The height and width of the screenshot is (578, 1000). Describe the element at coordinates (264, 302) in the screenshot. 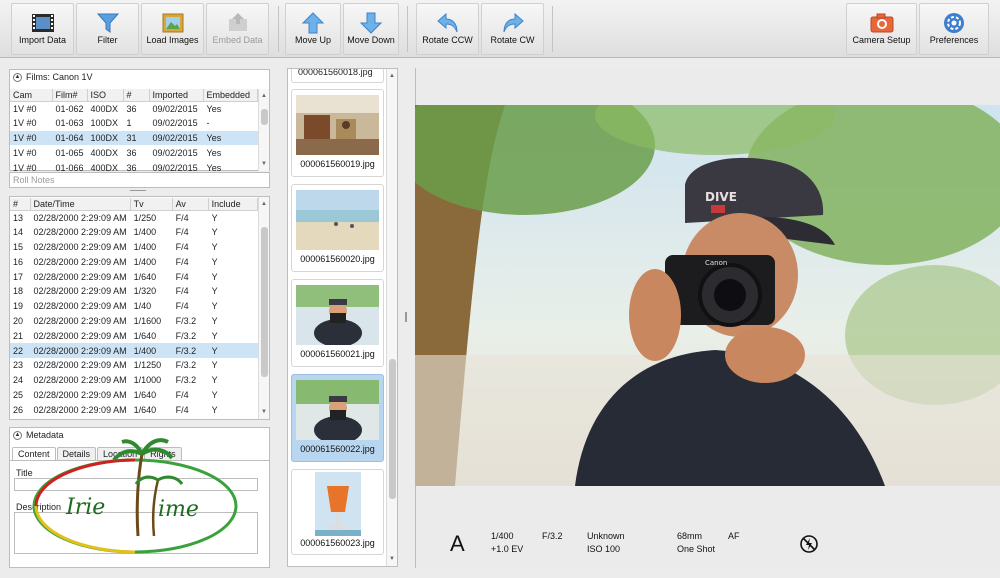

I see `frames-scroll-thumb` at that location.